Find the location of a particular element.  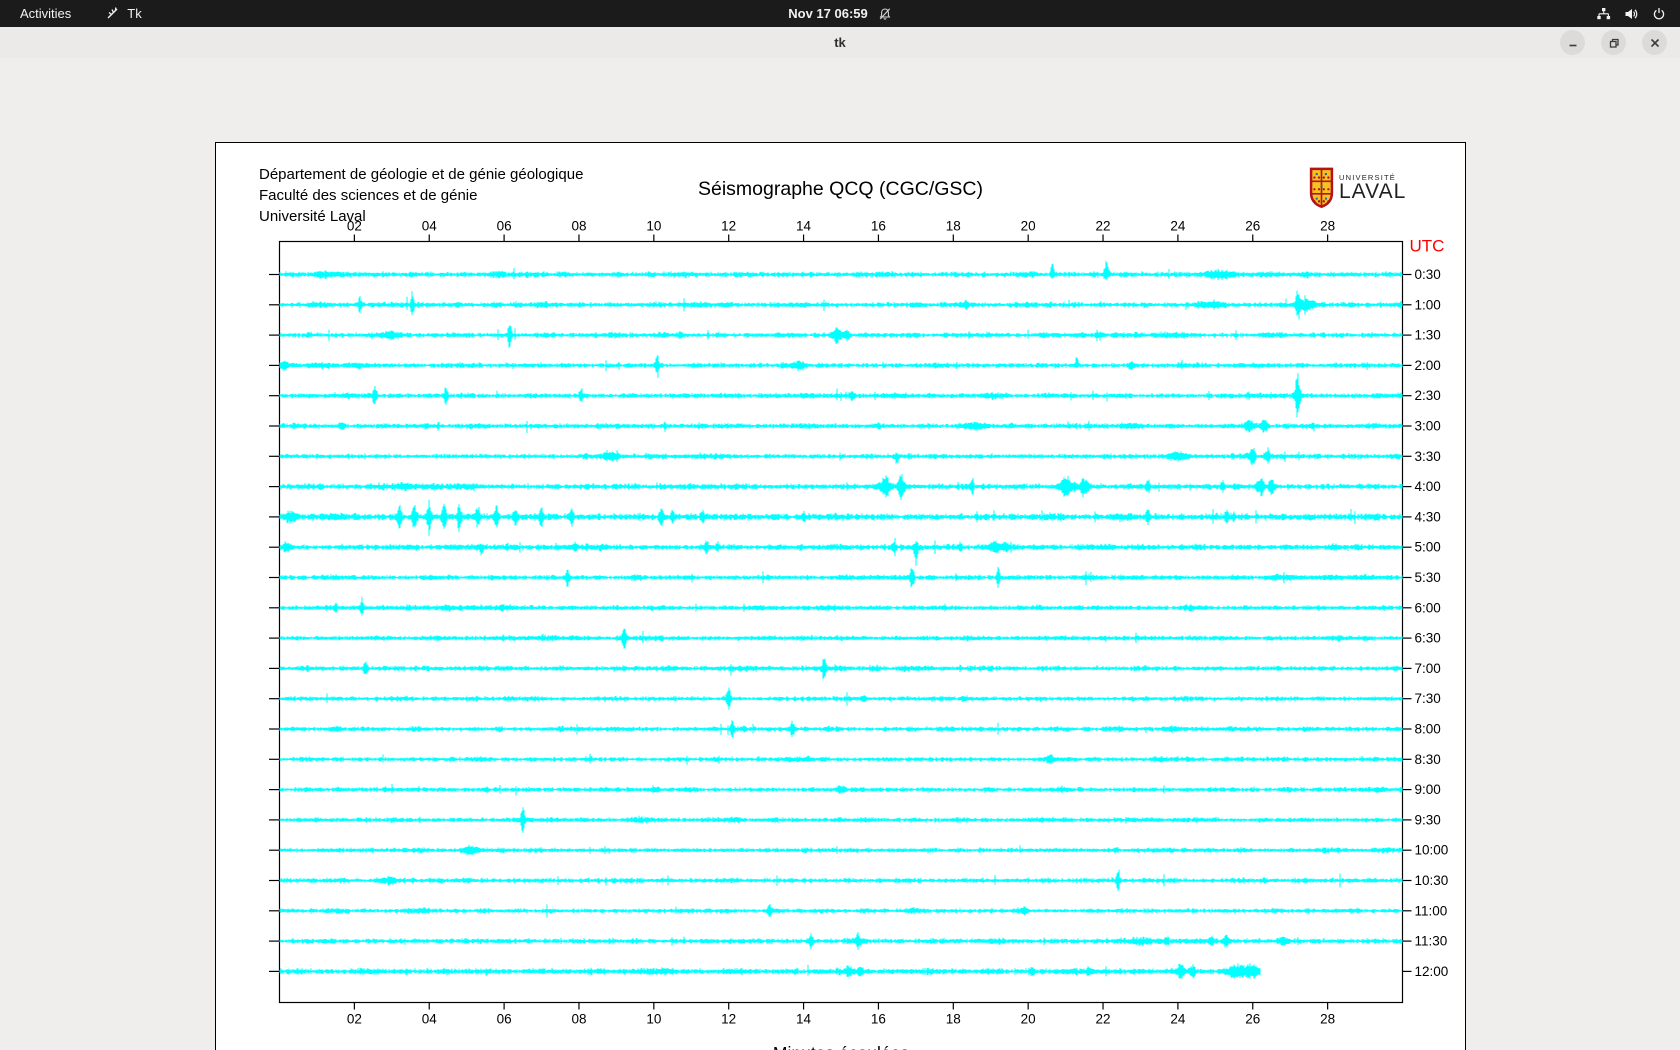

restore-button is located at coordinates (1613, 42).